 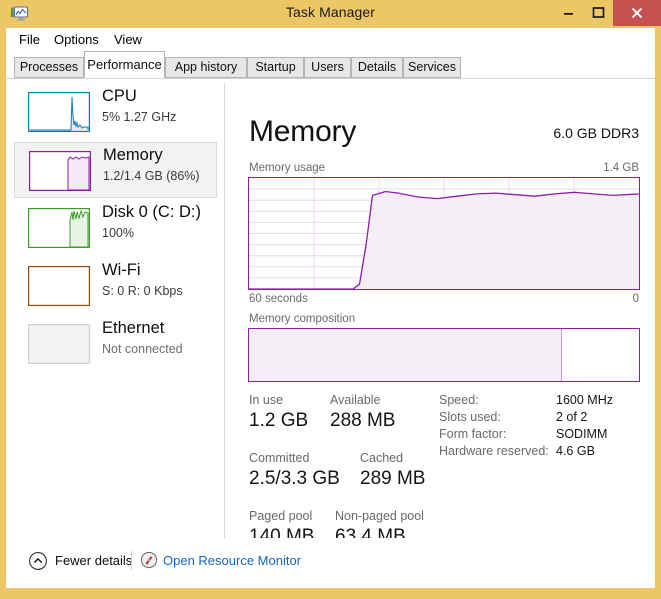 I want to click on sidebar-item-wifi-title: Wi-Fi, so click(x=121, y=270).